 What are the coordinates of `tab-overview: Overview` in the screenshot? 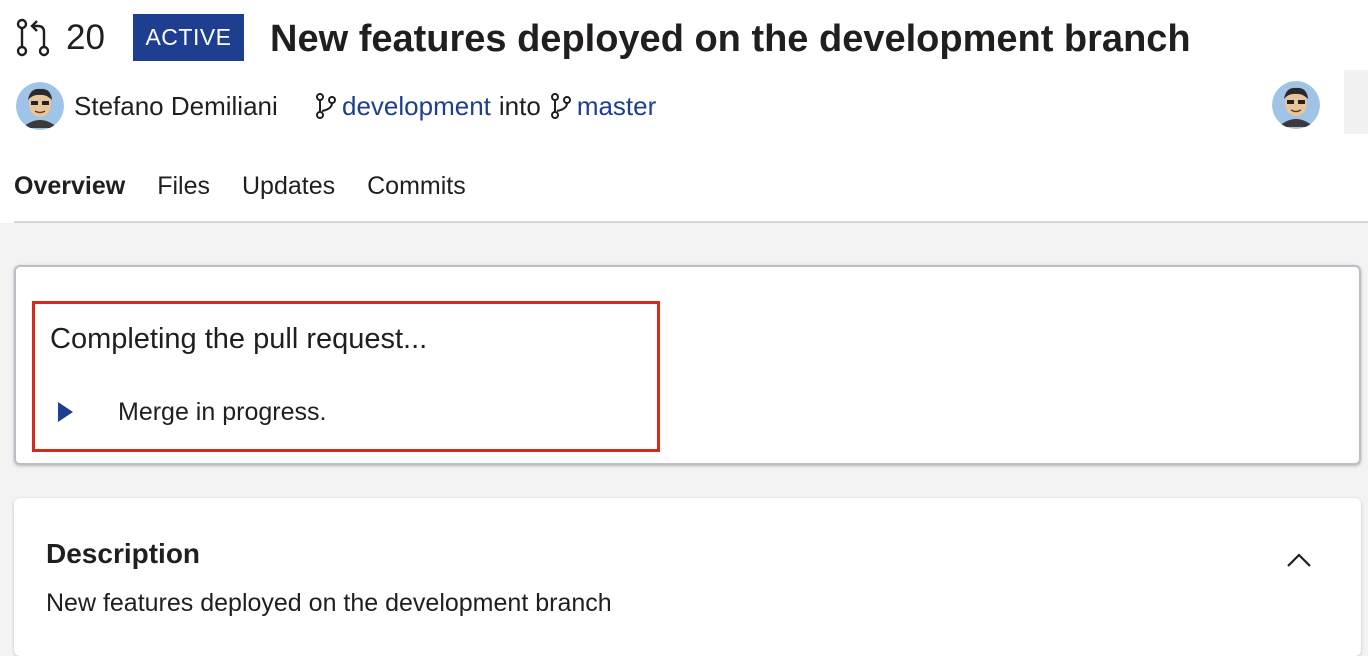 It's located at (70, 195).